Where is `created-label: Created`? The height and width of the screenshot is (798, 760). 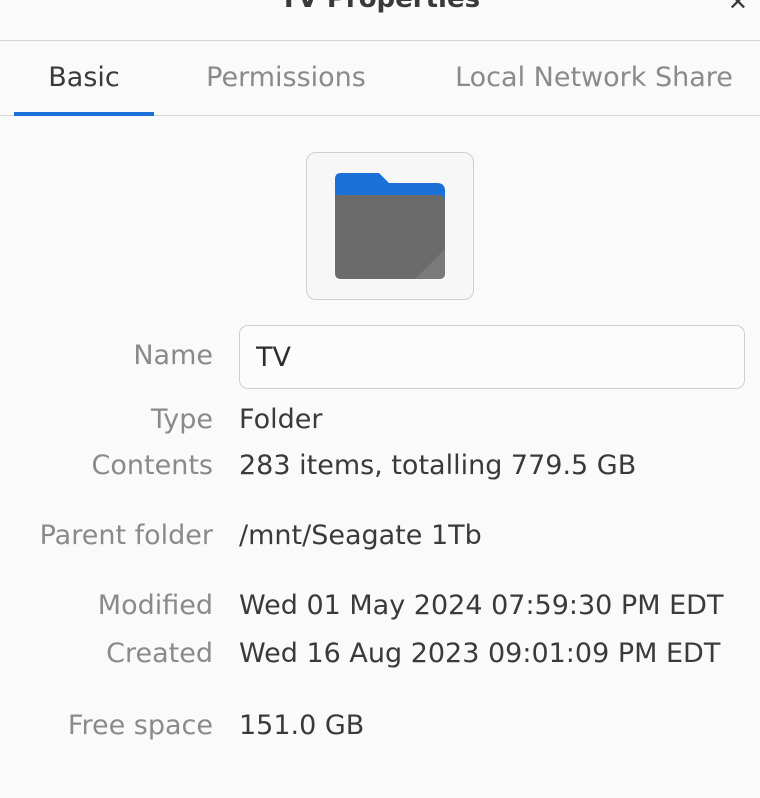
created-label: Created is located at coordinates (159, 653).